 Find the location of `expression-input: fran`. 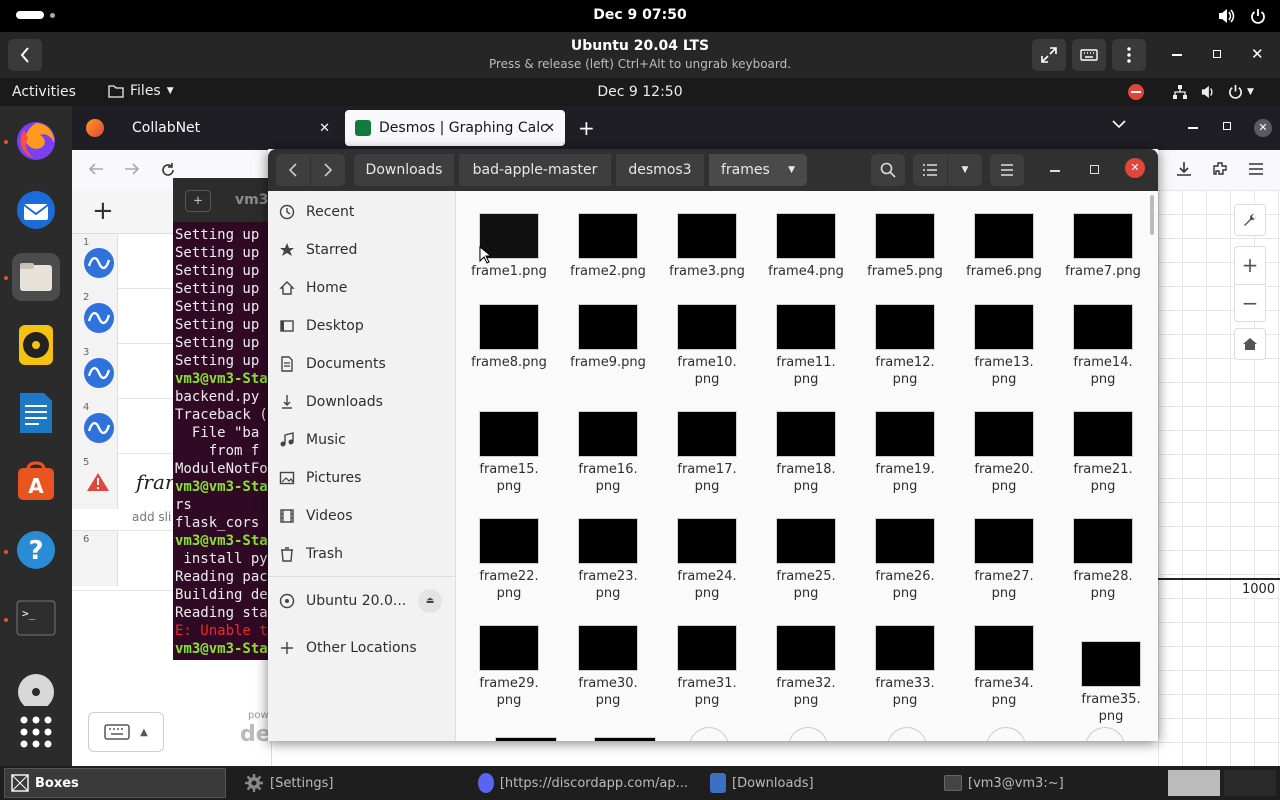

expression-input: fran is located at coordinates (157, 482).